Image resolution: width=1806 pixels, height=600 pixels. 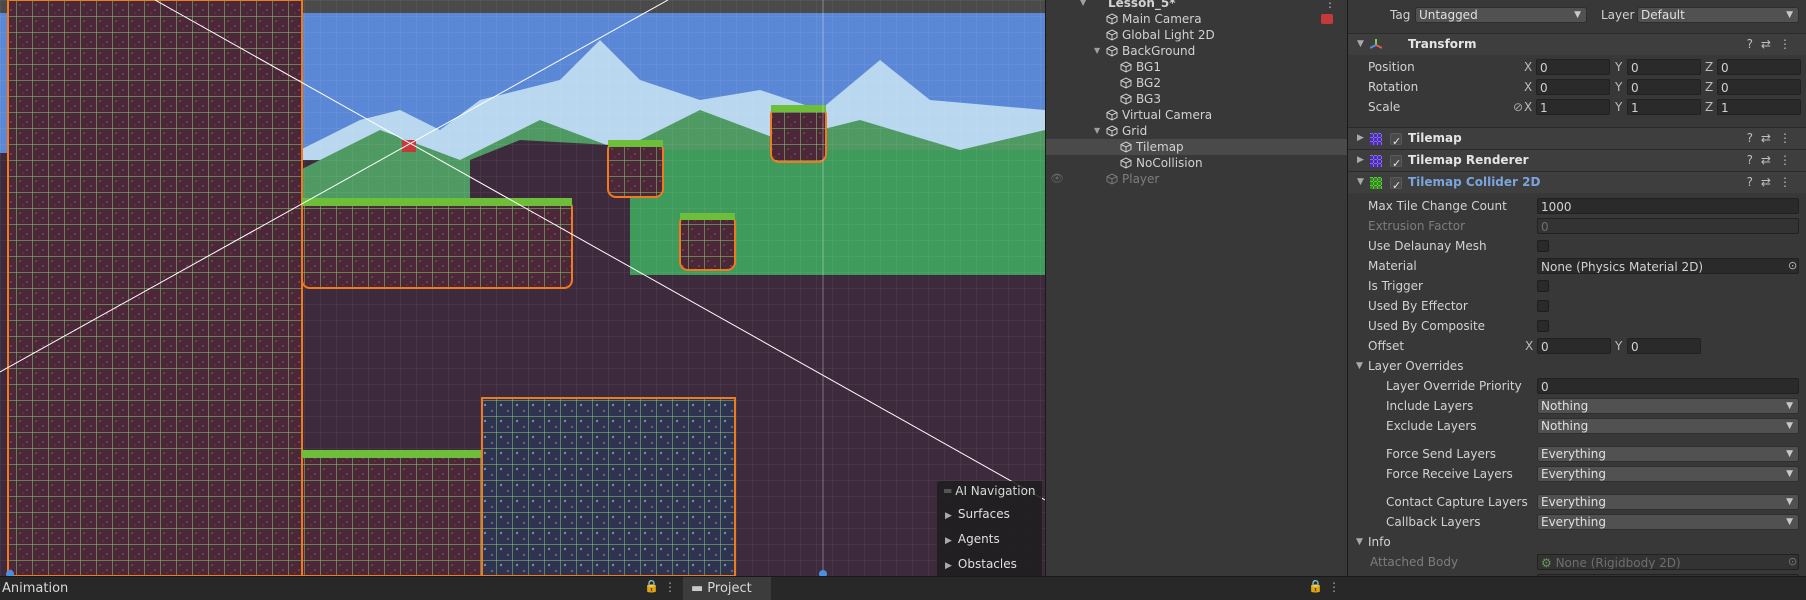 What do you see at coordinates (1543, 306) in the screenshot?
I see `used-by-effector-checkbox` at bounding box center [1543, 306].